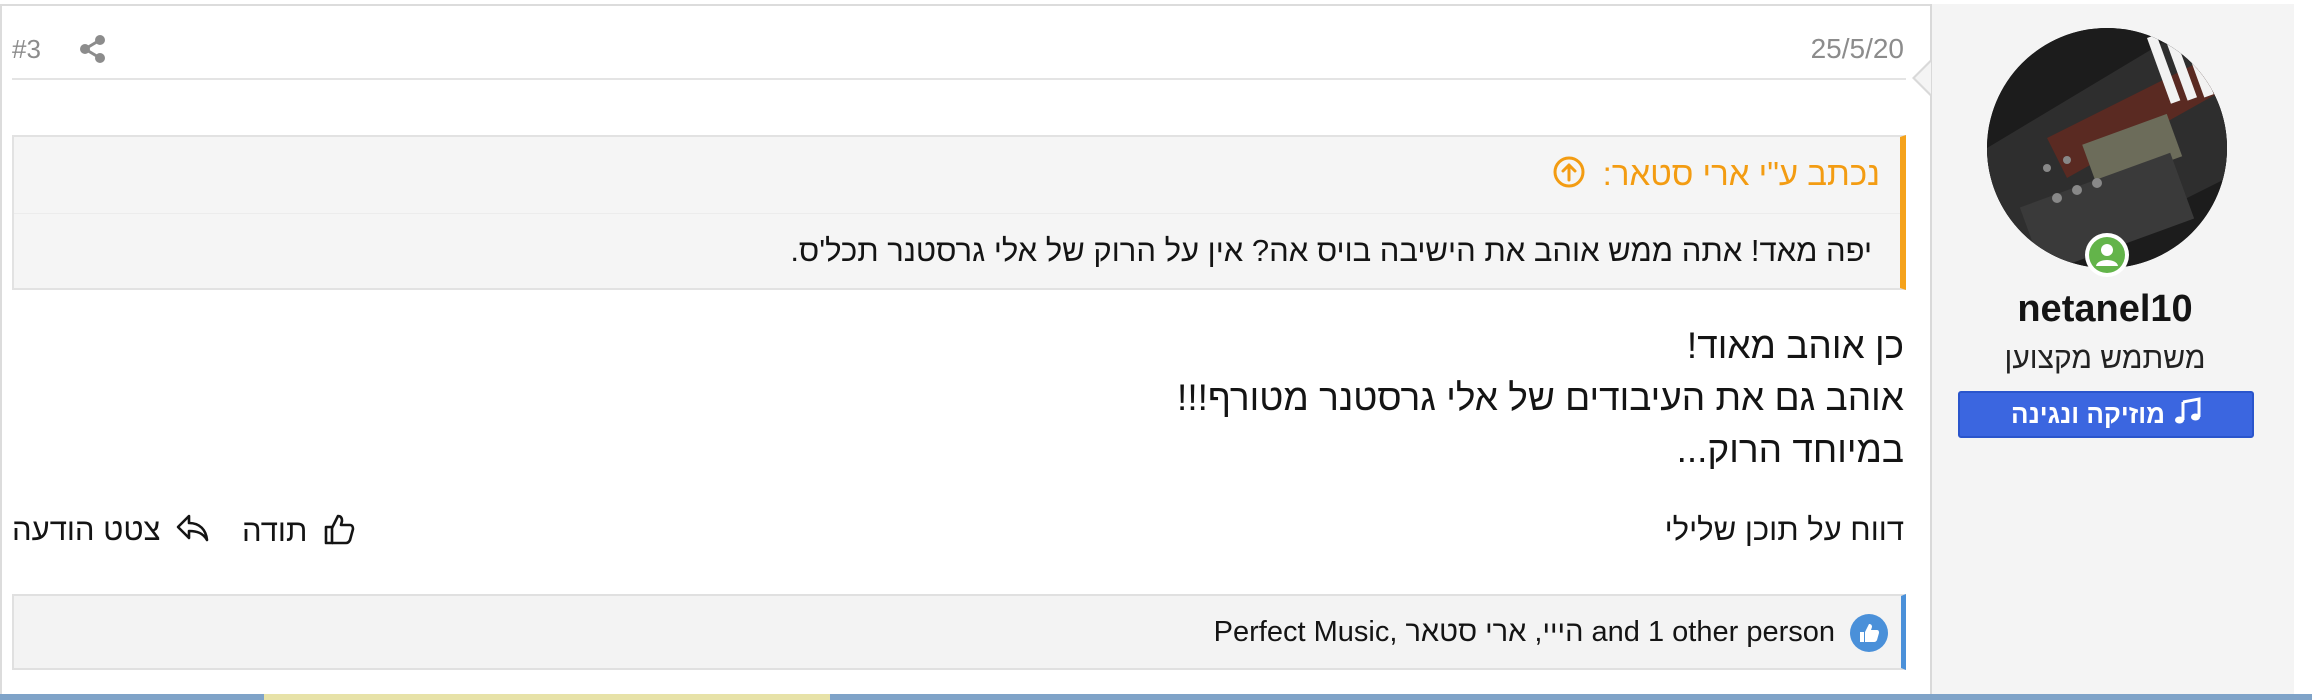 Image resolution: width=2312 pixels, height=700 pixels. Describe the element at coordinates (192, 532) in the screenshot. I see `reply-icon` at that location.